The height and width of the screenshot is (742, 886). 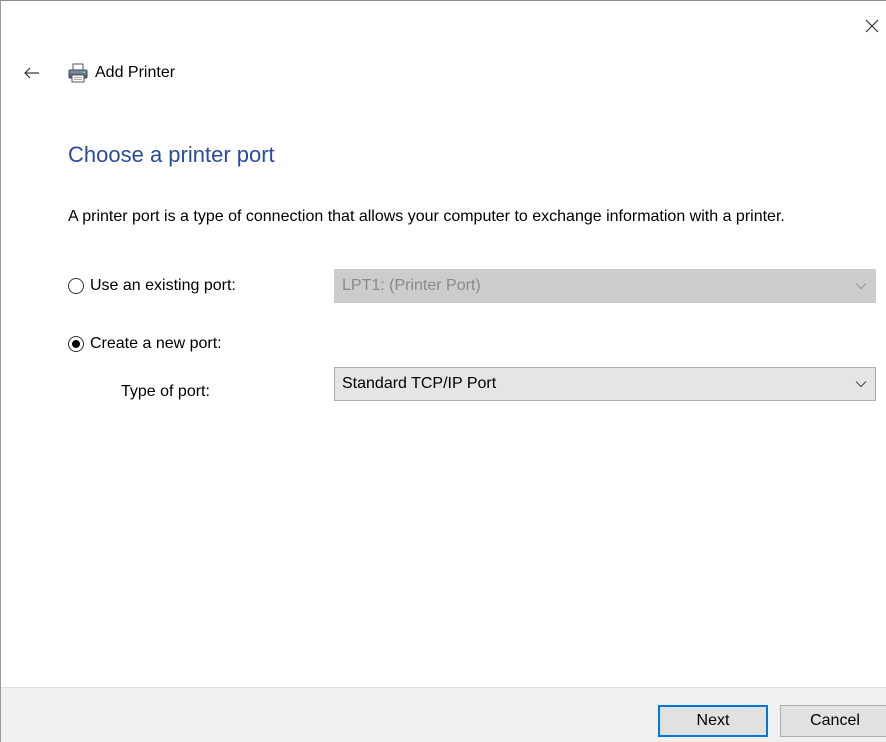 What do you see at coordinates (78, 73) in the screenshot?
I see `printer-icon` at bounding box center [78, 73].